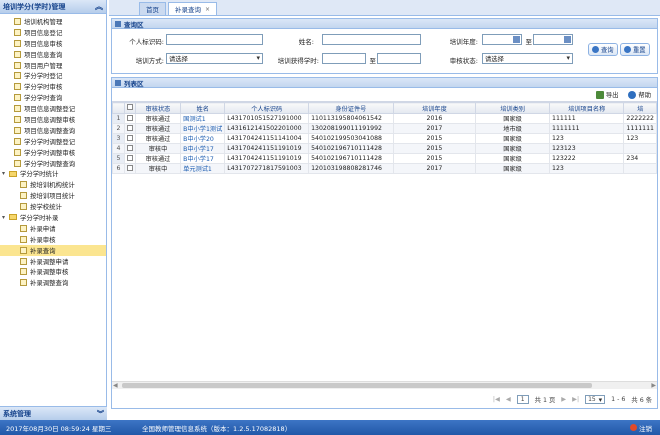  What do you see at coordinates (399, 58) in the screenshot?
I see `hours-to-input` at bounding box center [399, 58].